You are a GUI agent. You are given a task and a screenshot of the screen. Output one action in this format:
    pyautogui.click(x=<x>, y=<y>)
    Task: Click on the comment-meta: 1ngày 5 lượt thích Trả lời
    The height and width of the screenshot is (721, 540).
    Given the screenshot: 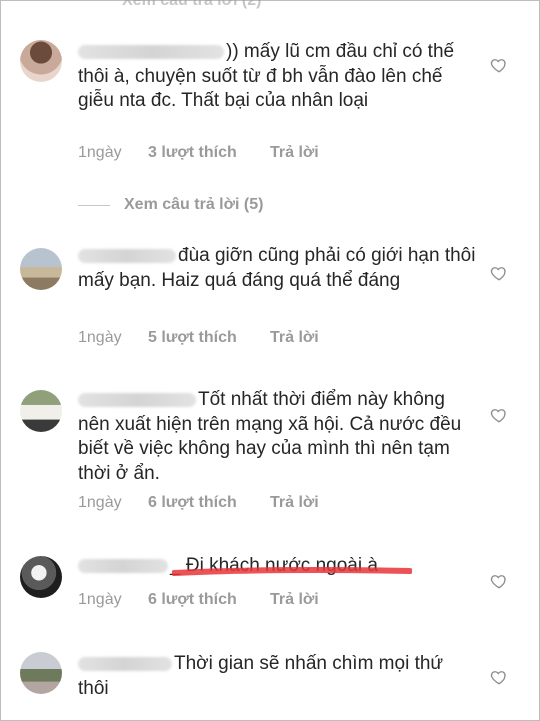 What is the action you would take?
    pyautogui.click(x=198, y=338)
    